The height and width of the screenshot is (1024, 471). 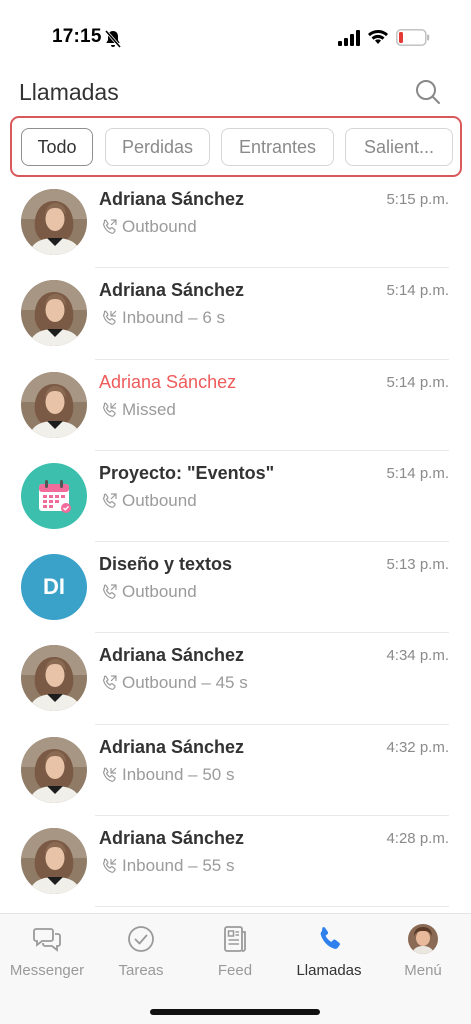 What do you see at coordinates (235, 497) in the screenshot?
I see `call-list-item: Proyecto: "Eventos" 5:14 p.m. Outbound` at bounding box center [235, 497].